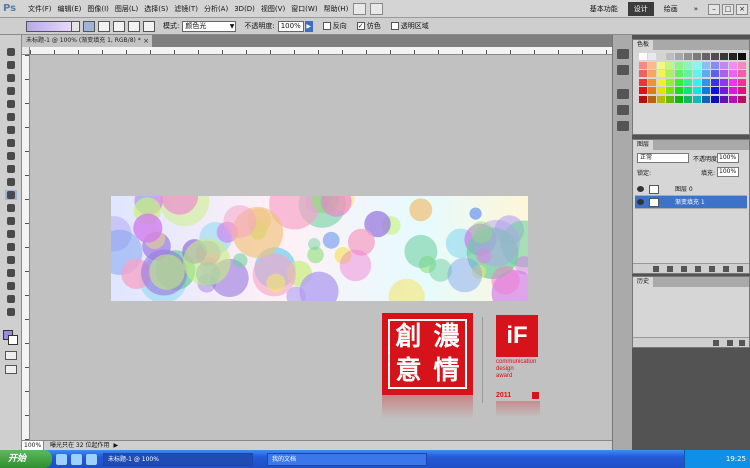 The image size is (750, 468). I want to click on reverse-checkbox: 反向, so click(334, 26).